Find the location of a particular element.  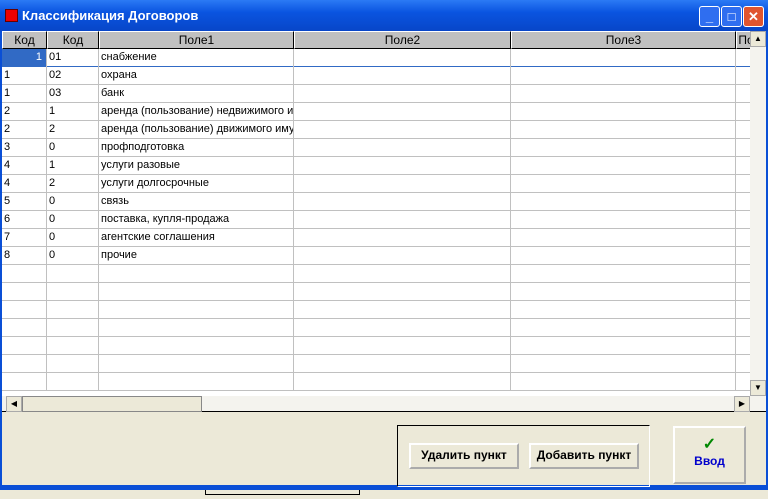

table-cell: 6 is located at coordinates (24, 220).